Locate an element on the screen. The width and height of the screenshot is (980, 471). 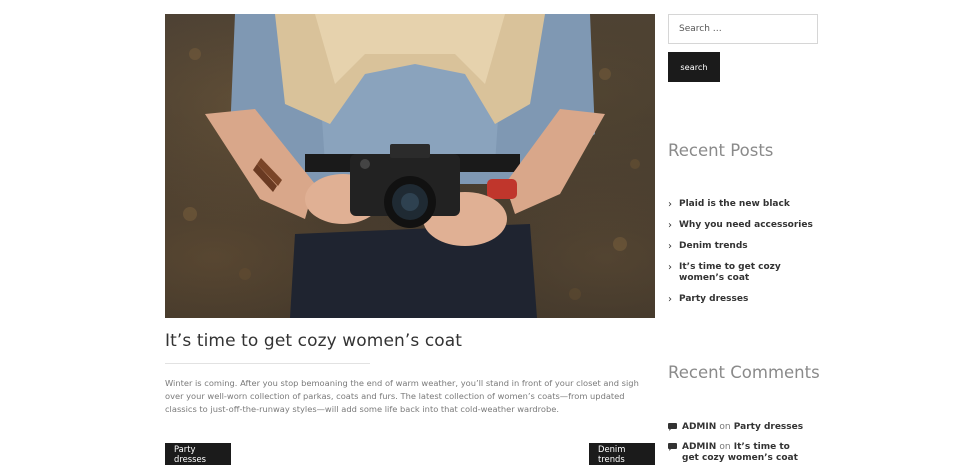
recent-post-item: › Party dresses is located at coordinates (743, 299).